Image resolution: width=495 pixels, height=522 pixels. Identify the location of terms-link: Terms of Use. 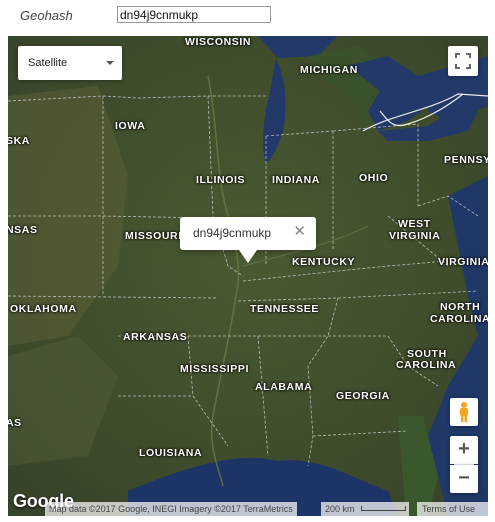
(452, 509).